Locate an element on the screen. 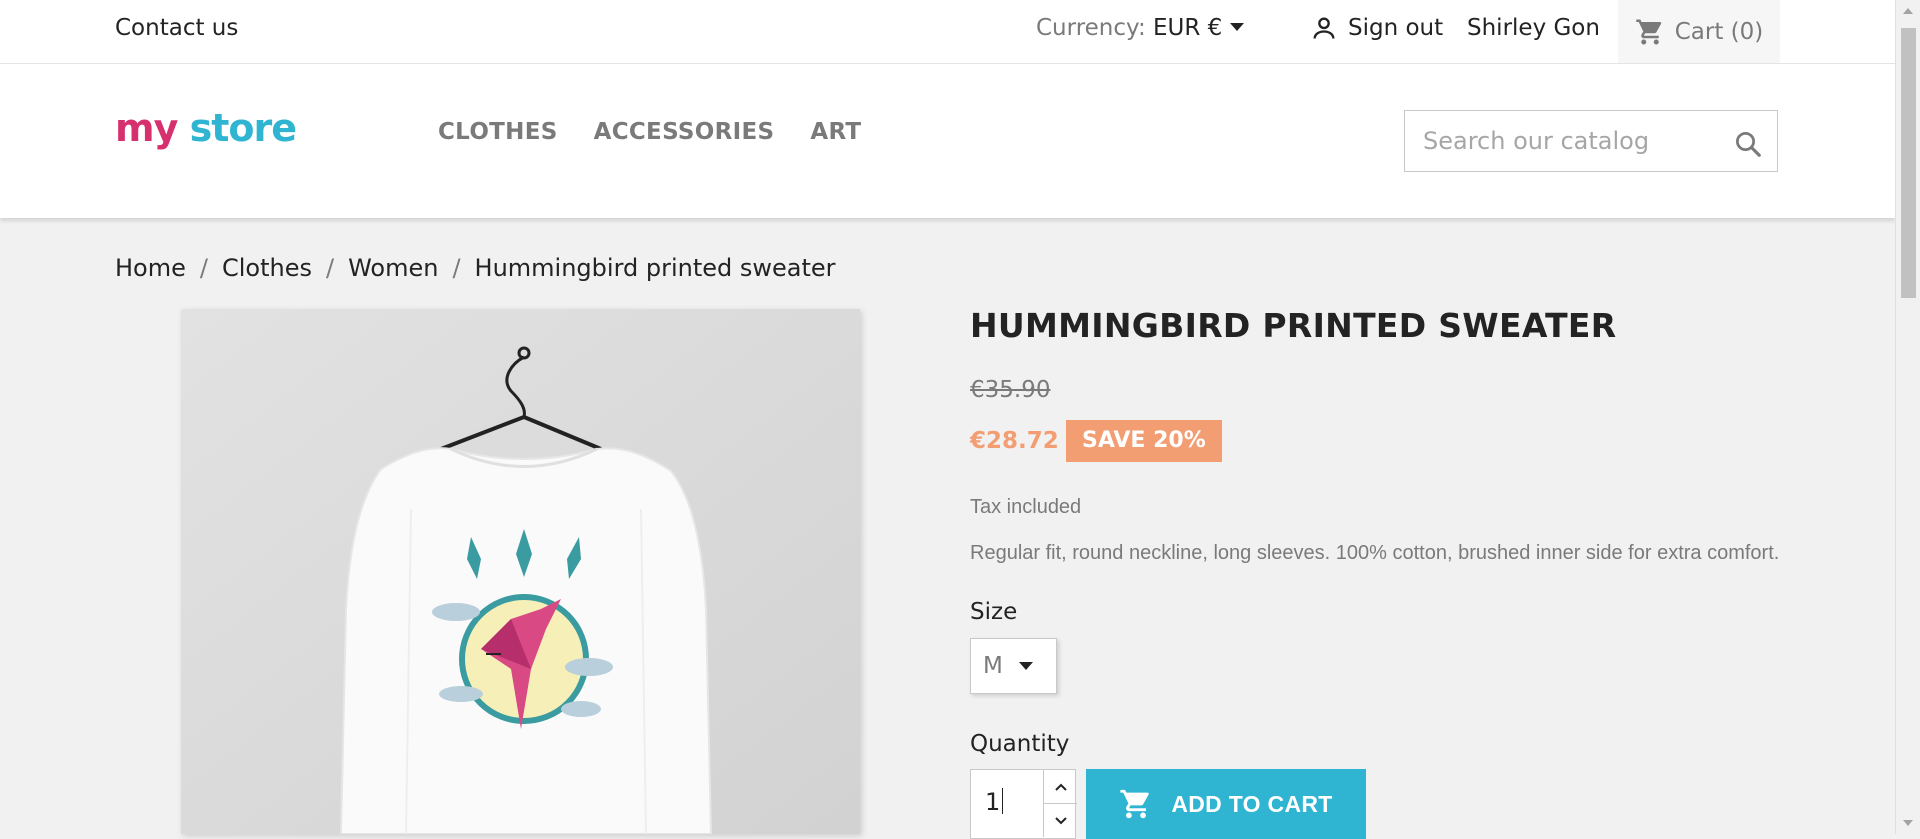 Image resolution: width=1920 pixels, height=839 pixels. main-nav: CLOTHES ACCESSORIES ART is located at coordinates (649, 132).